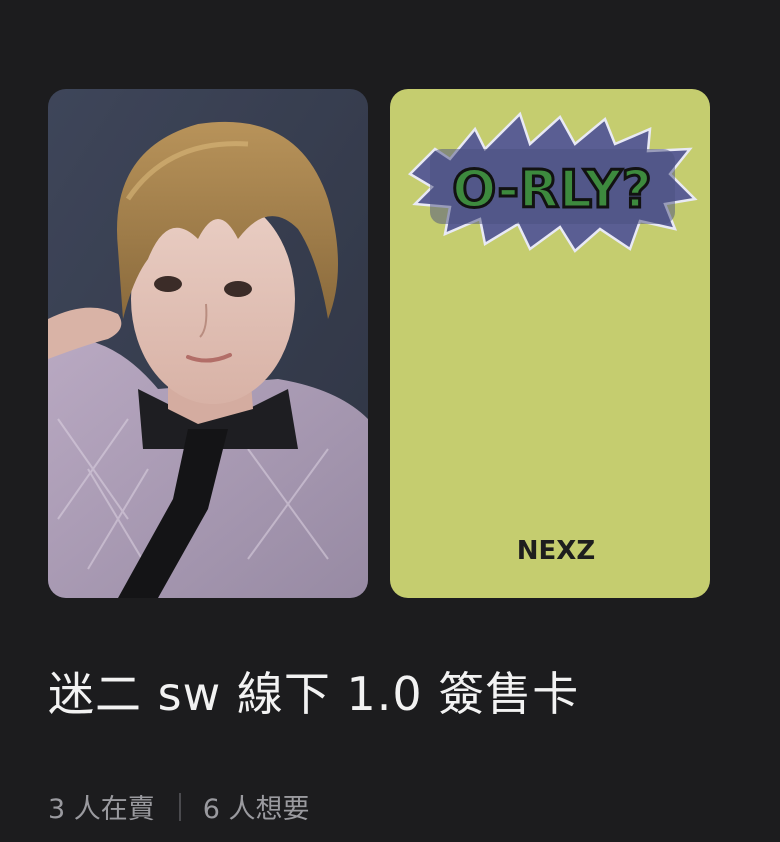 Image resolution: width=780 pixels, height=842 pixels. I want to click on listing-stats: 3 人在賣 6 人想要, so click(179, 806).